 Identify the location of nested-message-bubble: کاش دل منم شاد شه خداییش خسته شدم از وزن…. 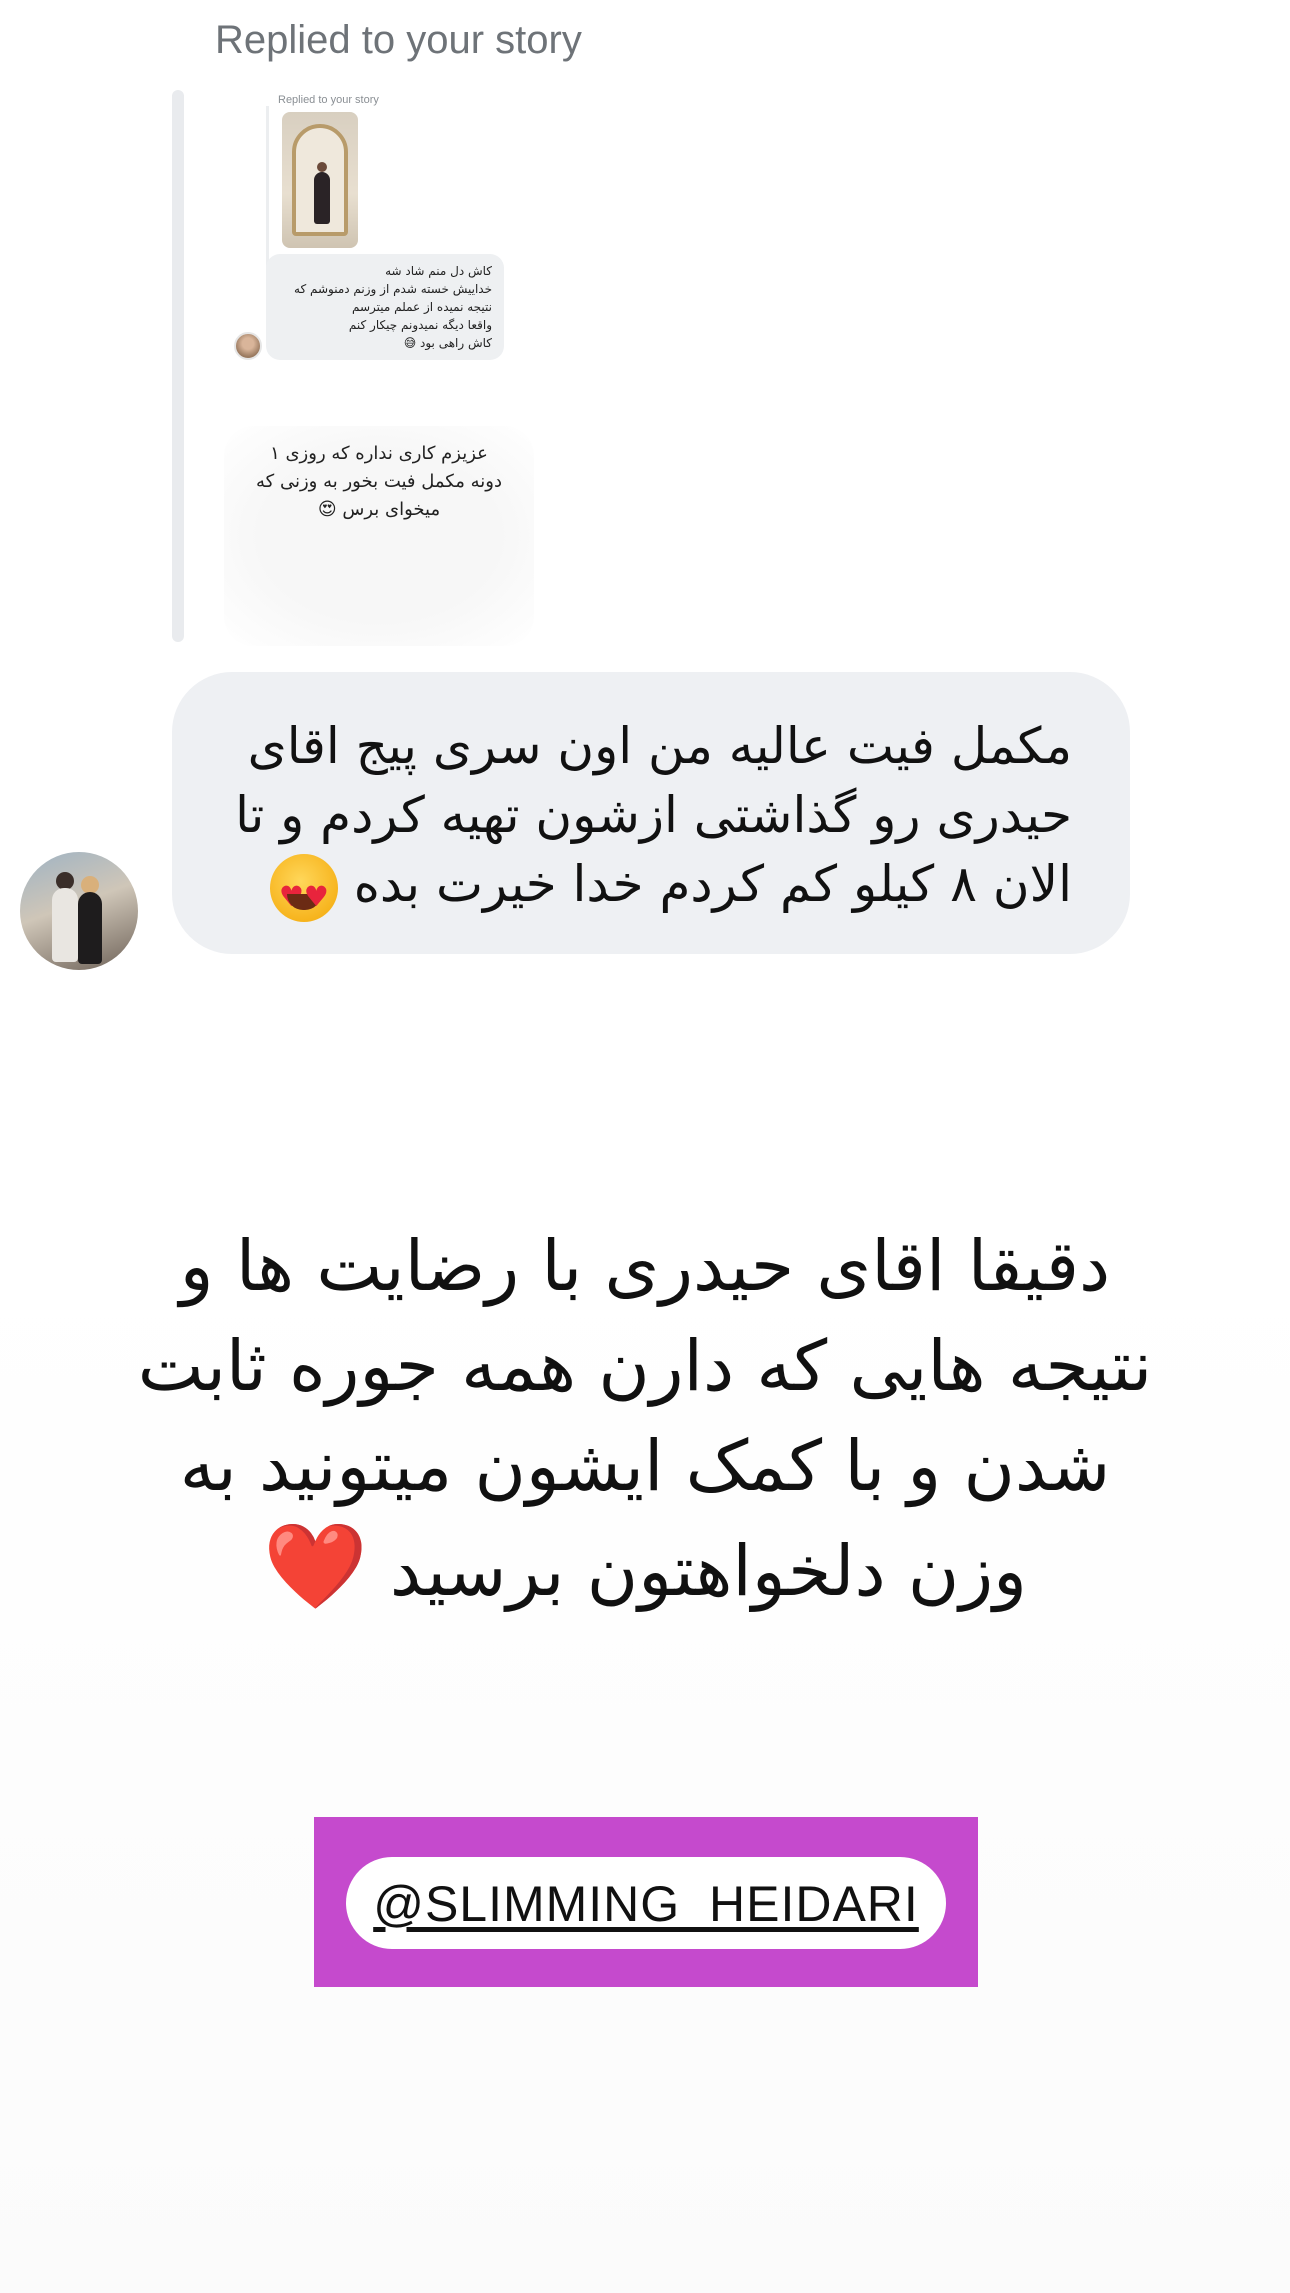
(385, 307).